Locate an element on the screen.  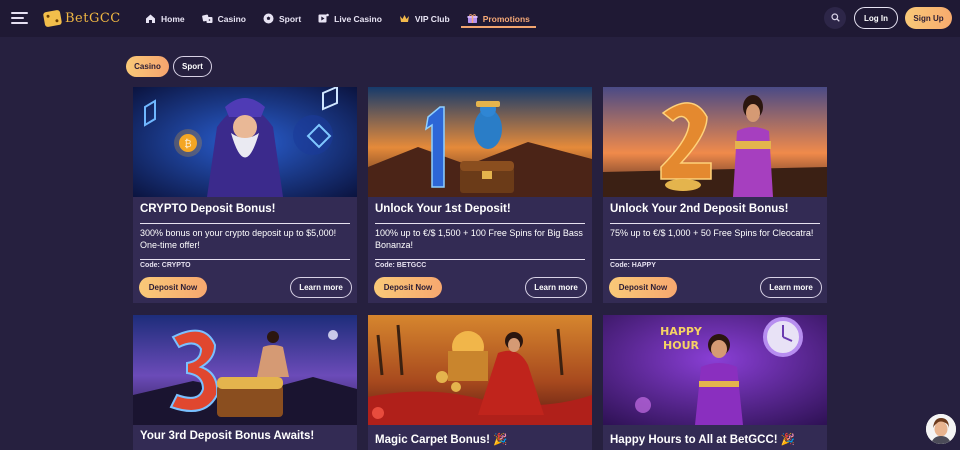
promo-card: Your 3rd Deposit Bonus Awaits! is located at coordinates (245, 382).